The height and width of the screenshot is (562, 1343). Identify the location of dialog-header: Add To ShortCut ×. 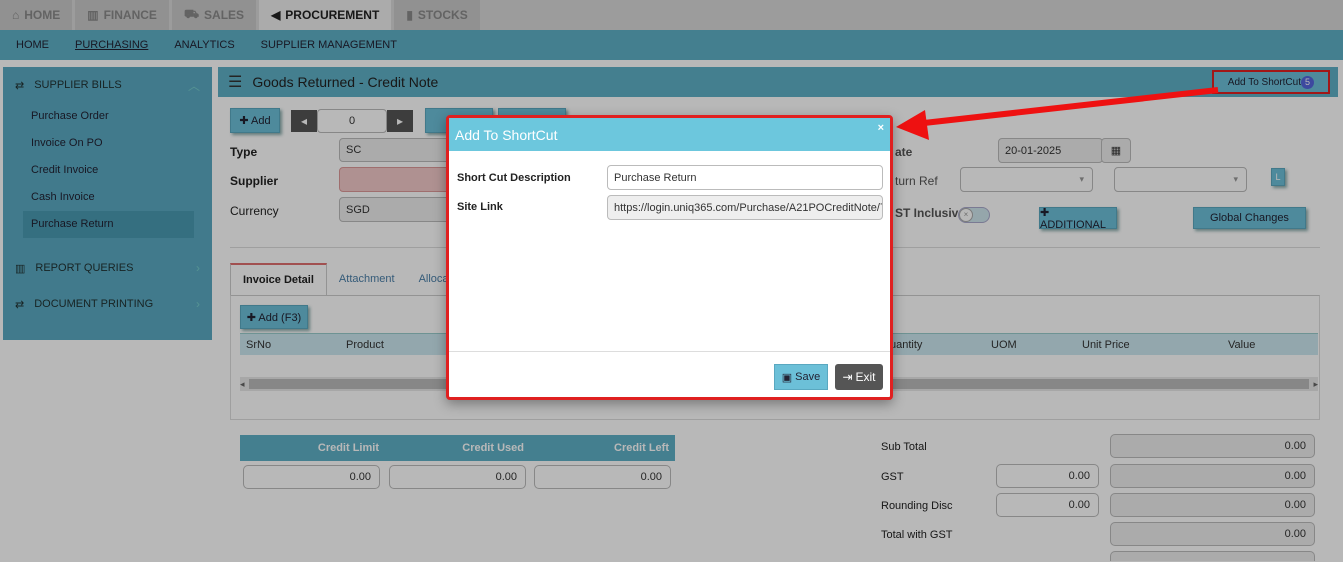
(669, 134).